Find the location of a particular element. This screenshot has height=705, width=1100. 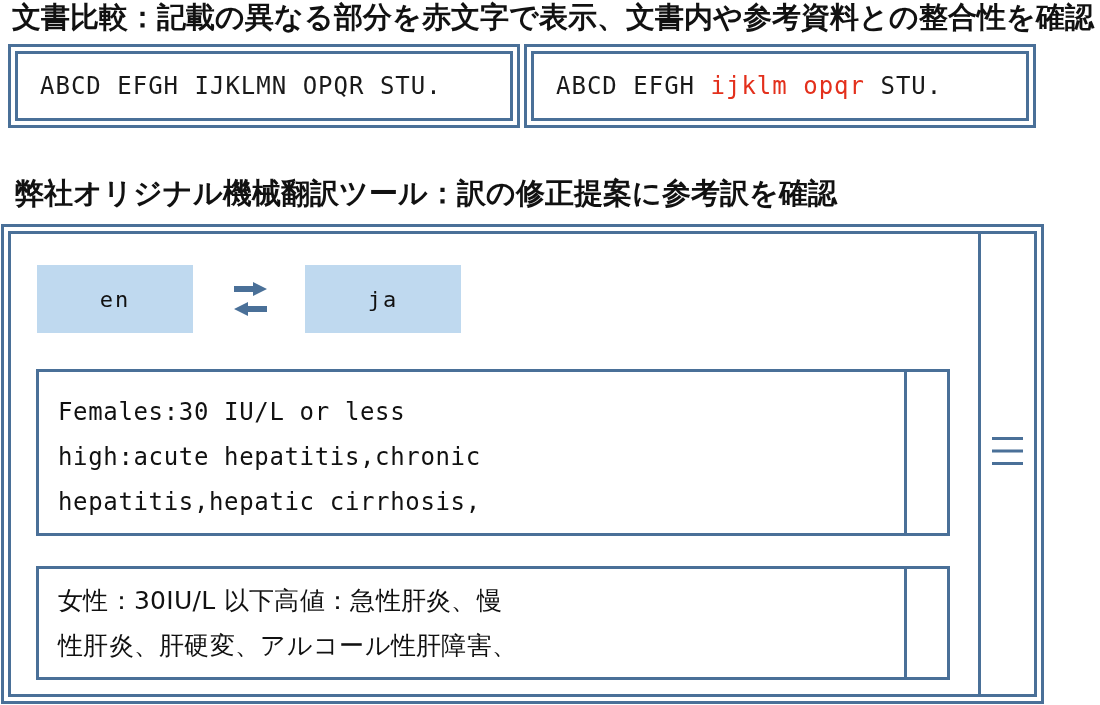

document-text: ABCD EFGH is located at coordinates (626, 86).